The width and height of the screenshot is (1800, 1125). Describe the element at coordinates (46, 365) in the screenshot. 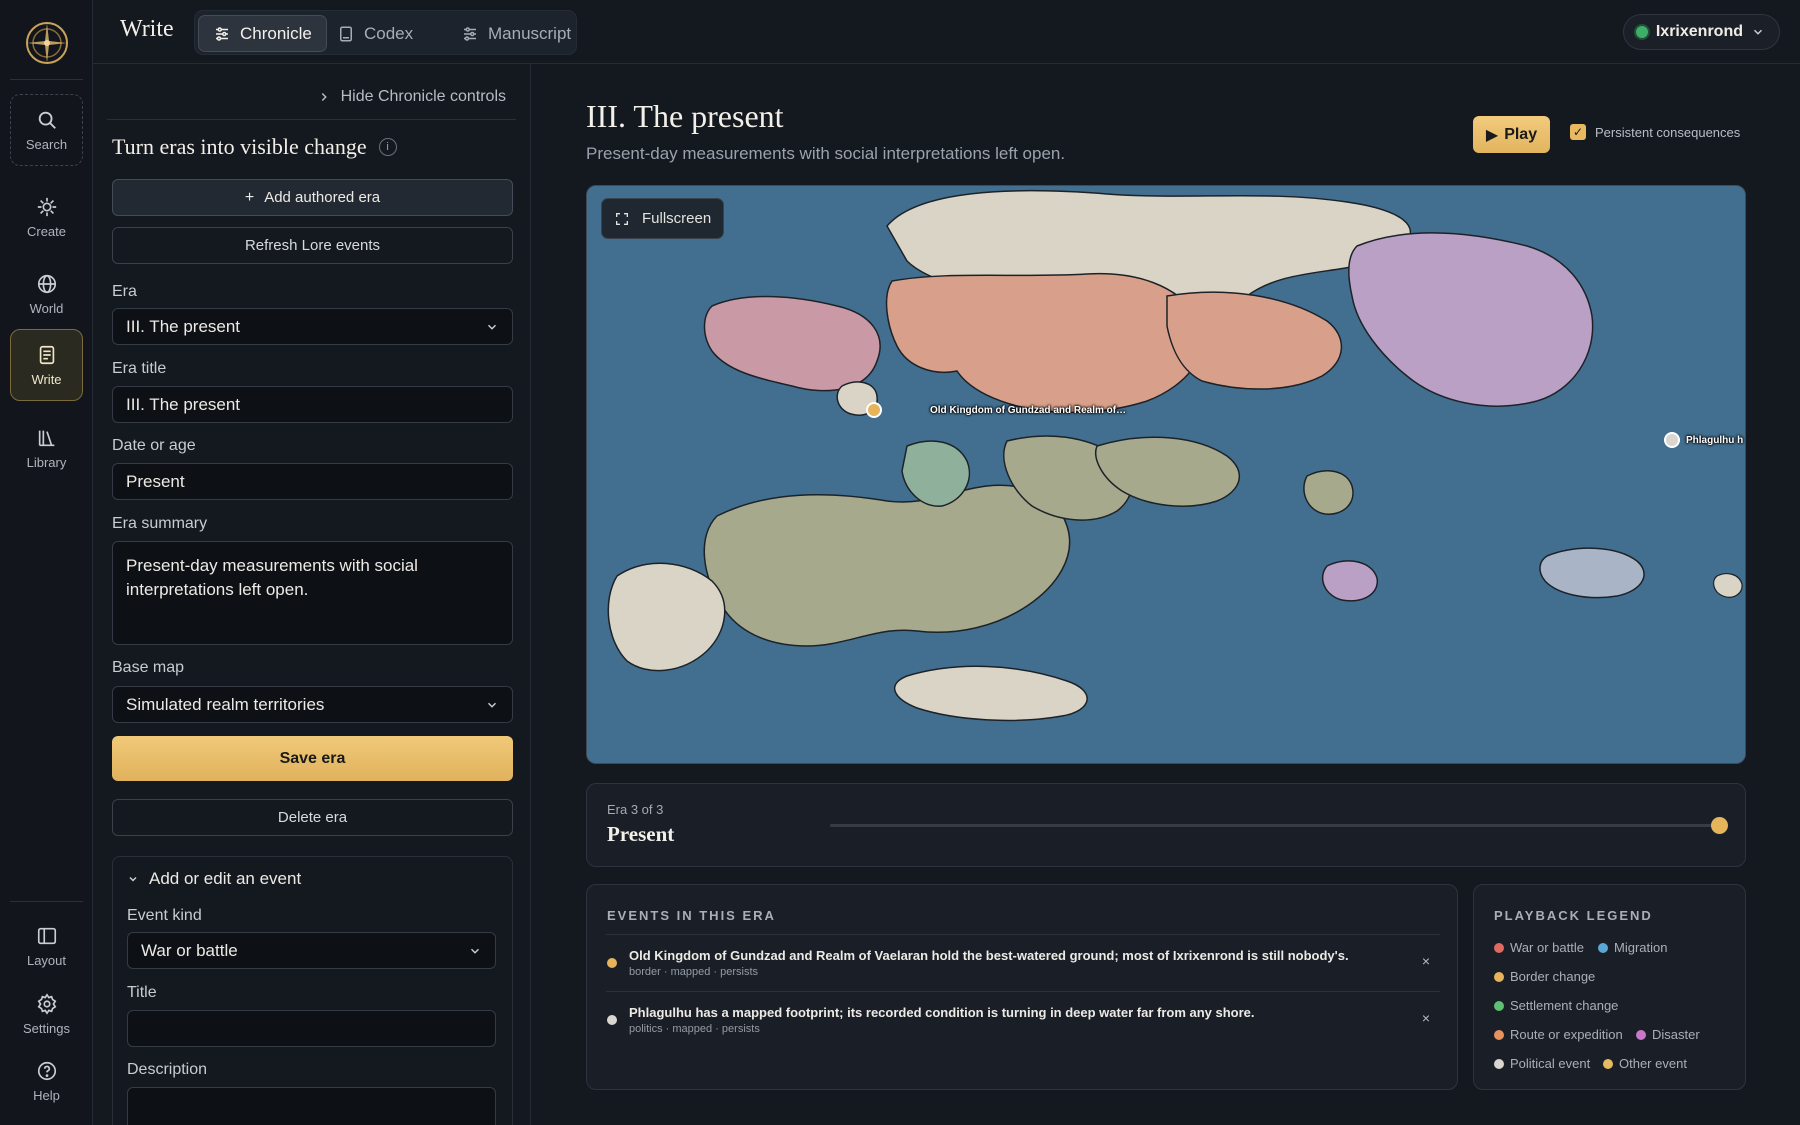

I see `rail-write: Write` at that location.